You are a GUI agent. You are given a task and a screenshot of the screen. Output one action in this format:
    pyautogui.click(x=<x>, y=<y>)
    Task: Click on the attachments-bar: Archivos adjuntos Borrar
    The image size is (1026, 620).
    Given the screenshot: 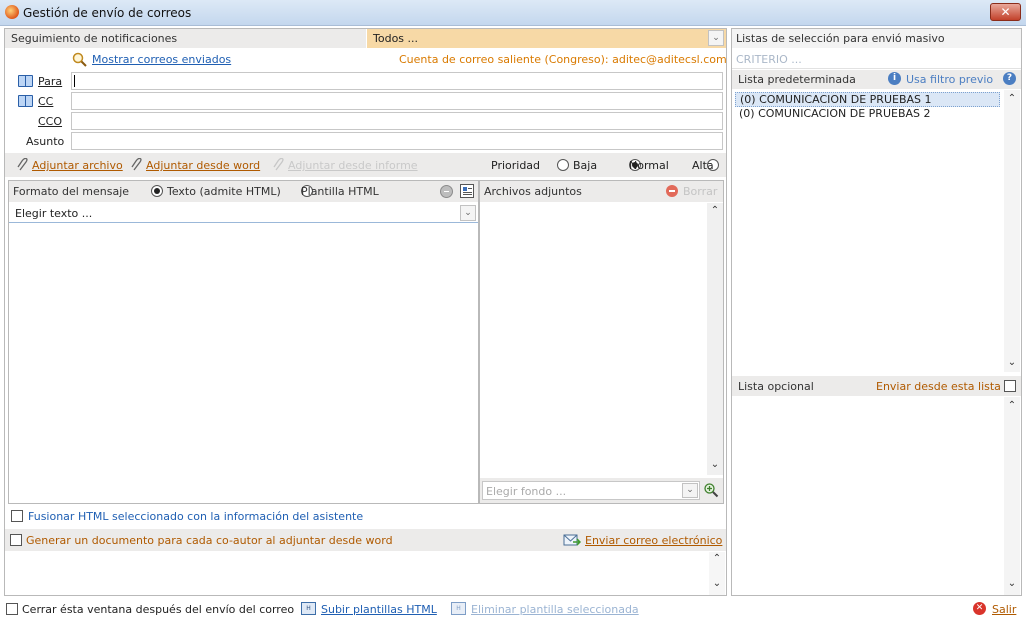 What is the action you would take?
    pyautogui.click(x=601, y=191)
    